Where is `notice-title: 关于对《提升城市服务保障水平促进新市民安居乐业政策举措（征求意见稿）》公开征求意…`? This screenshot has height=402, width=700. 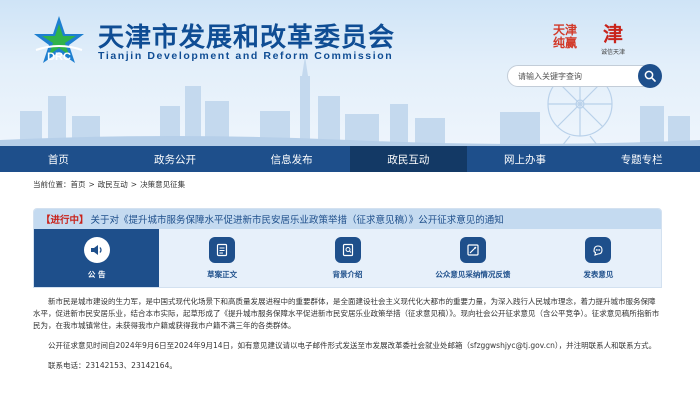 notice-title: 关于对《提升城市服务保障水平促进新市民安居乐业政策举措（征求意见稿）》公开征求意… is located at coordinates (297, 220).